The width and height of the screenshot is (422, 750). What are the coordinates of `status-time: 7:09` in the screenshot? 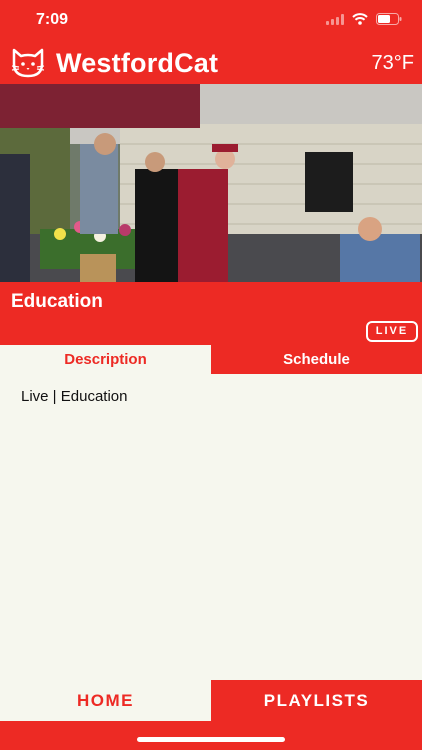 It's located at (52, 19).